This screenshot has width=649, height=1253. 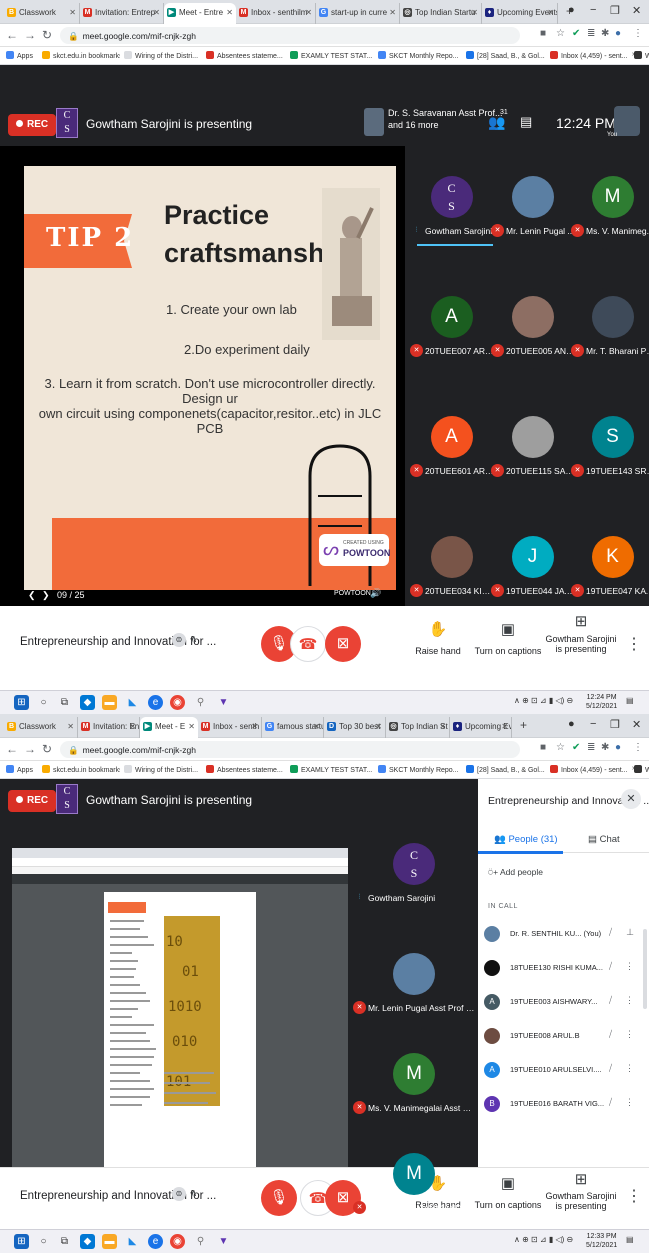 What do you see at coordinates (631, 799) in the screenshot?
I see `close-panel-button: ✕` at bounding box center [631, 799].